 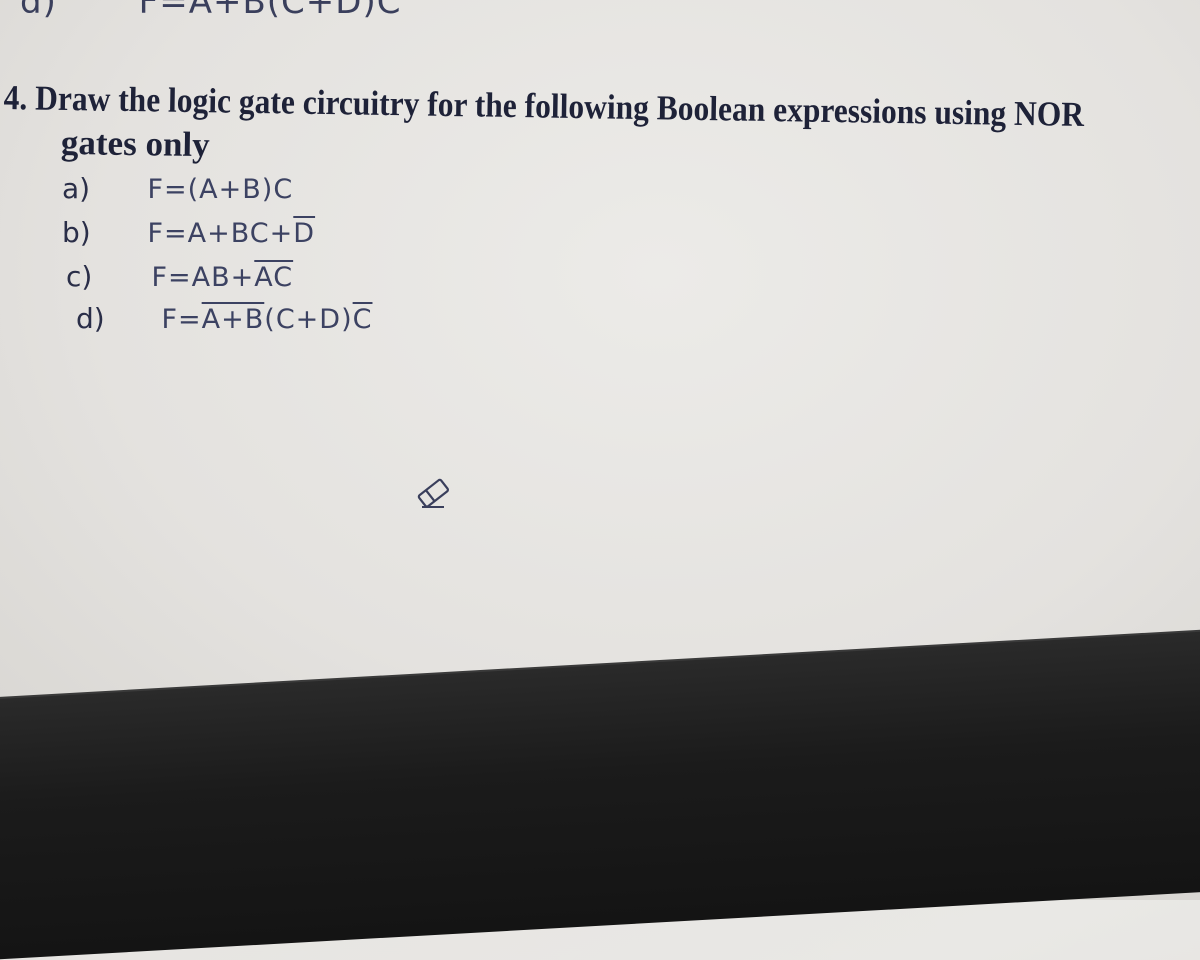 I want to click on item-expression: F=AB+AC, so click(x=223, y=277).